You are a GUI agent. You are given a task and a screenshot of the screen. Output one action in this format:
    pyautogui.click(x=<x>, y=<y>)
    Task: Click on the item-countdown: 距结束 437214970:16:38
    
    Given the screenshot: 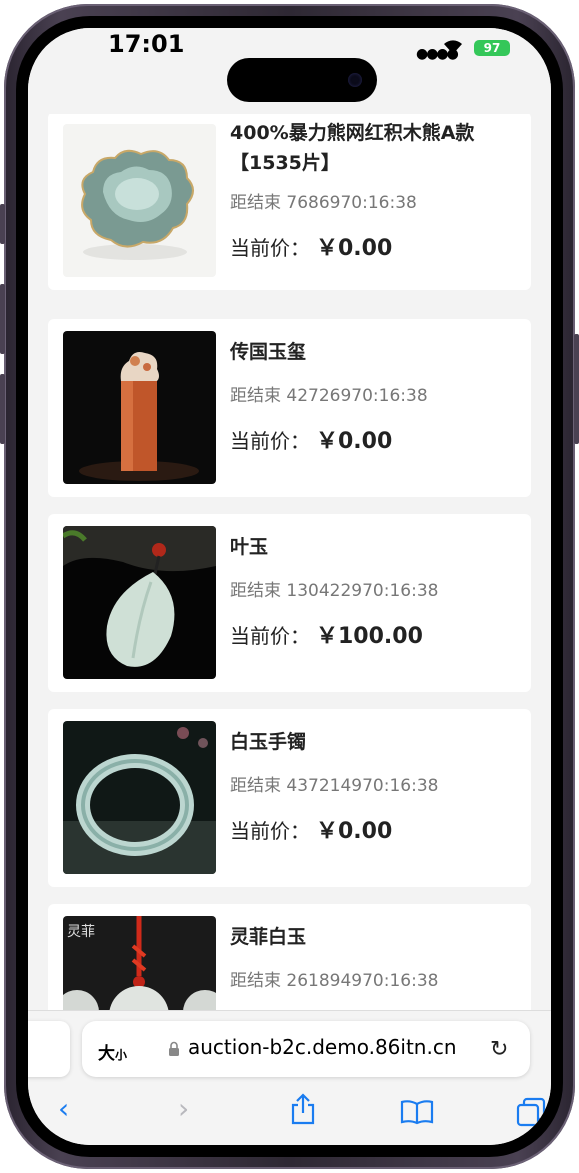 What is the action you would take?
    pyautogui.click(x=334, y=786)
    